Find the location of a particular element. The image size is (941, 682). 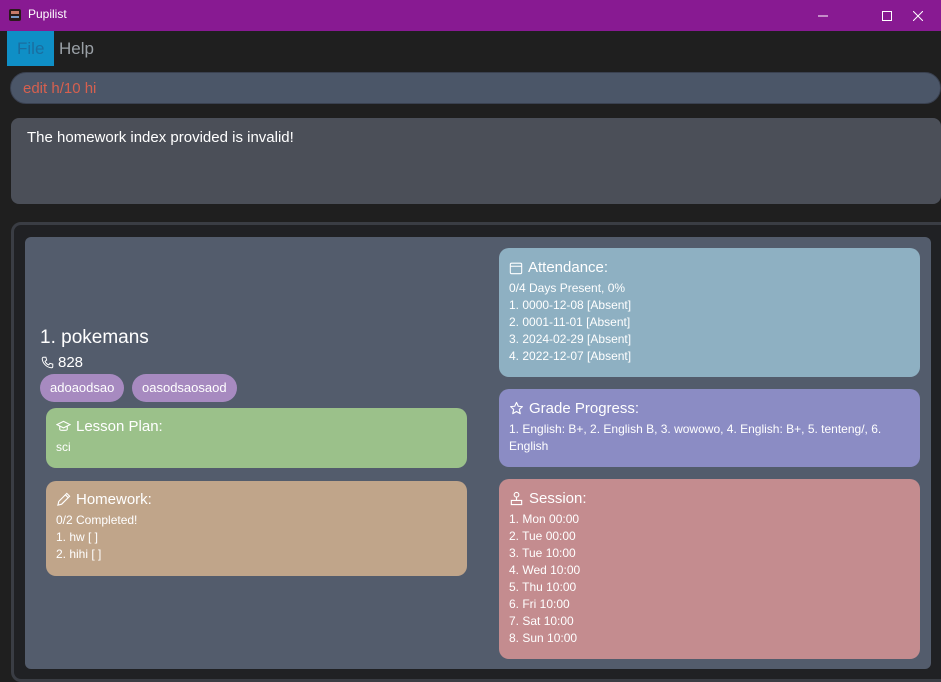

result-display: The homework index provided is invalid! is located at coordinates (476, 161).